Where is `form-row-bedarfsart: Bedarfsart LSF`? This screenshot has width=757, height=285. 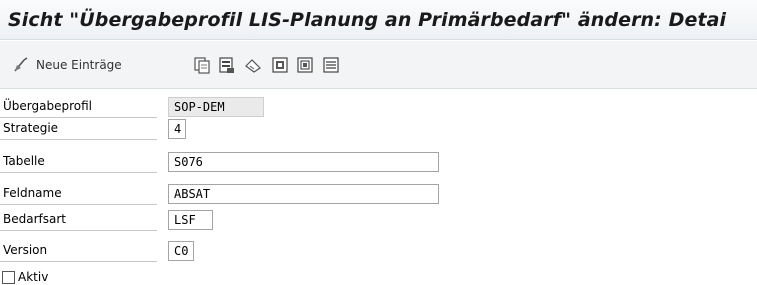 form-row-bedarfsart: Bedarfsart LSF is located at coordinates (378, 220).